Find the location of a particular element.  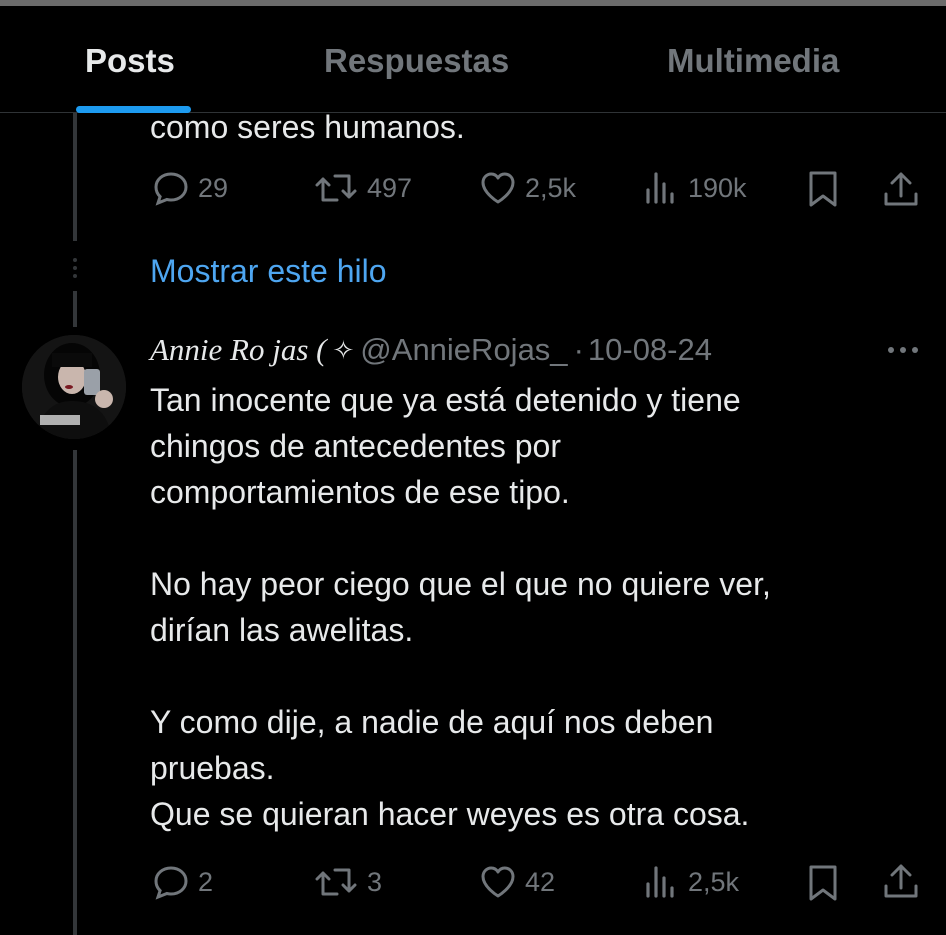

views-button: 190k is located at coordinates (695, 188).